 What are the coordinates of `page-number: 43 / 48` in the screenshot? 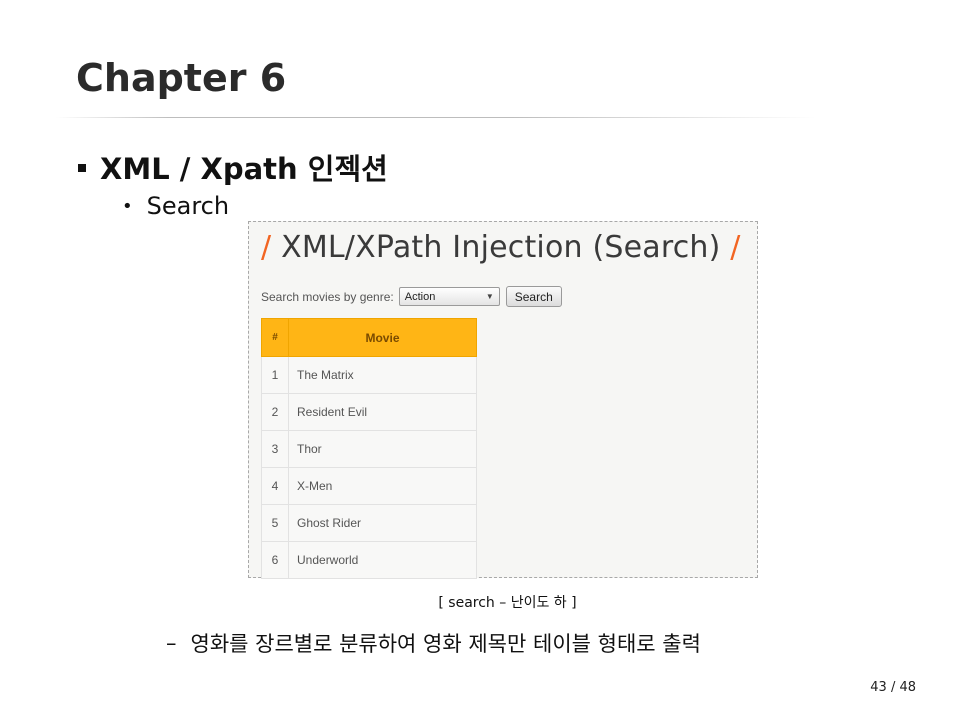 It's located at (893, 687).